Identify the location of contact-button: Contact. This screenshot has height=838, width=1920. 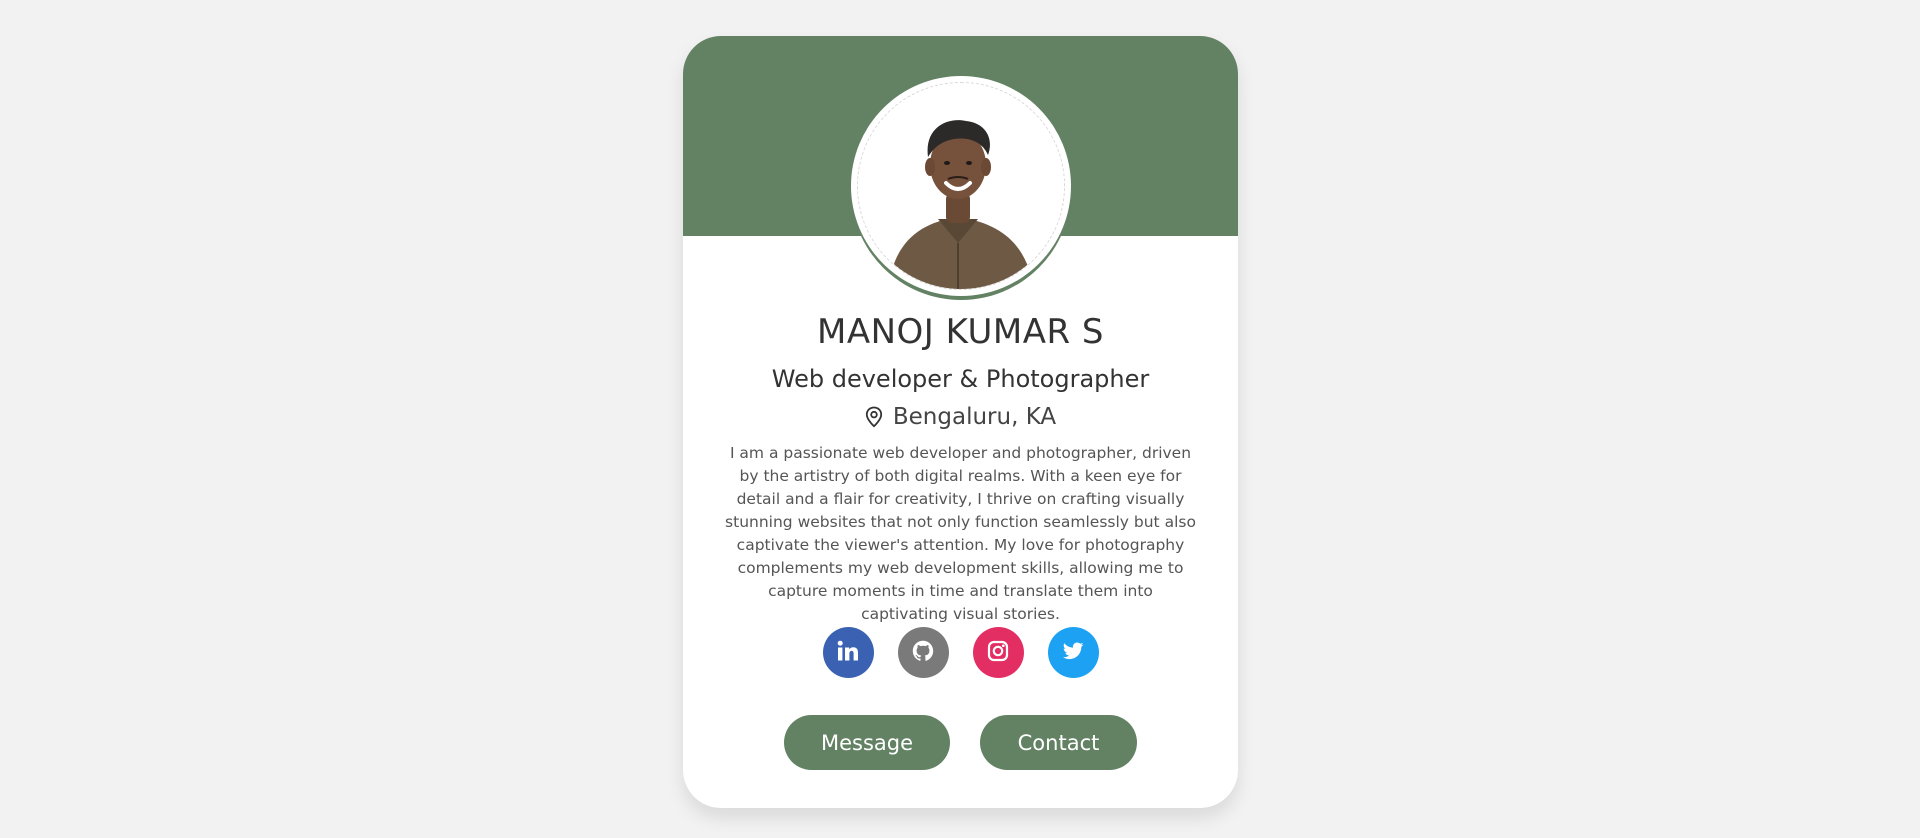
(1058, 742).